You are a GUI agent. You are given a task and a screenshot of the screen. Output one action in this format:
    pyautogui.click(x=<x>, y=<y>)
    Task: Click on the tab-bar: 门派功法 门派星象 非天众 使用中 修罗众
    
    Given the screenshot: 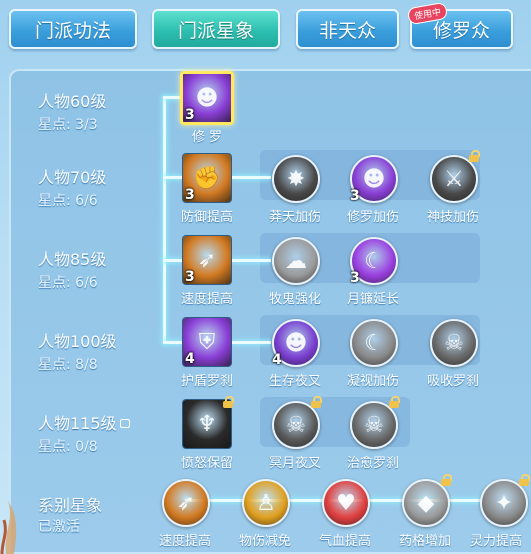 What is the action you would take?
    pyautogui.click(x=265, y=32)
    